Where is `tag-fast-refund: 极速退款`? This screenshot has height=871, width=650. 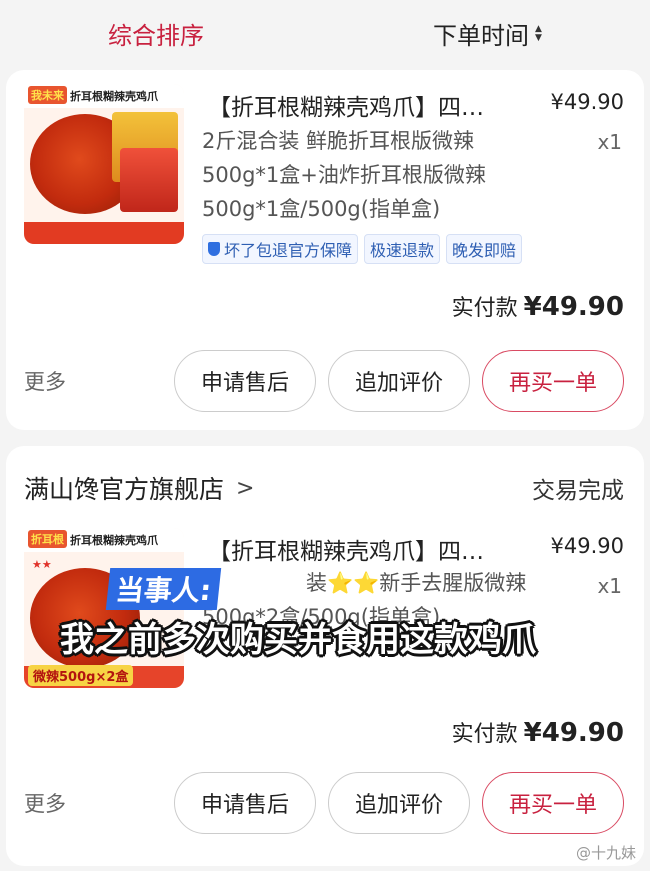
tag-fast-refund: 极速退款 is located at coordinates (402, 249).